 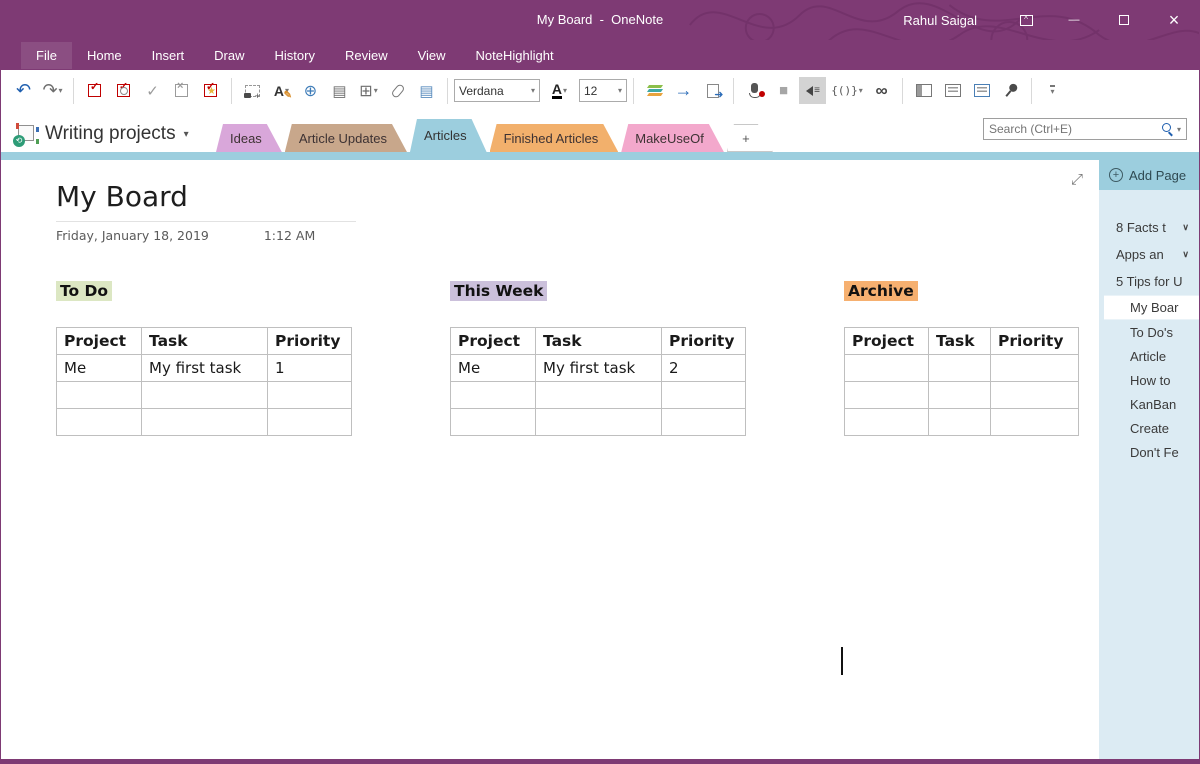 I want to click on insert-table-button: ⊞ ▾, so click(x=368, y=90).